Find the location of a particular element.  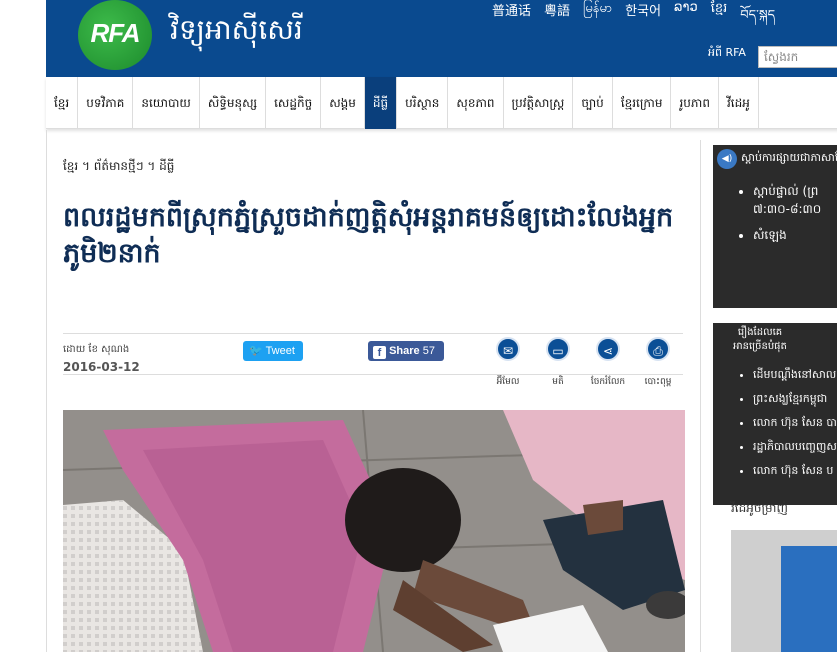

share-label: Share is located at coordinates (404, 351).